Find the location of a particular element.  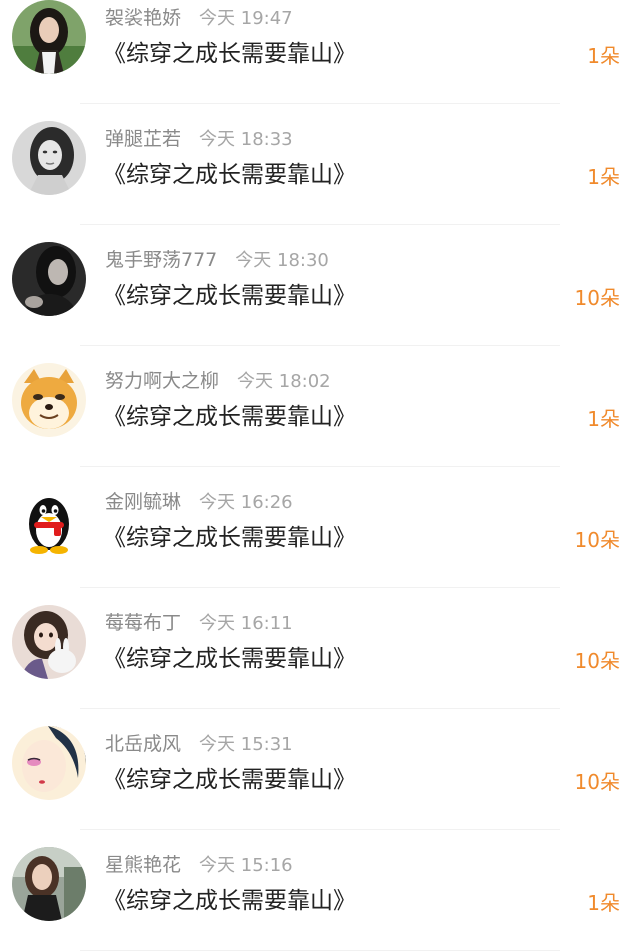

timestamp: 今天 16:26 is located at coordinates (246, 502).